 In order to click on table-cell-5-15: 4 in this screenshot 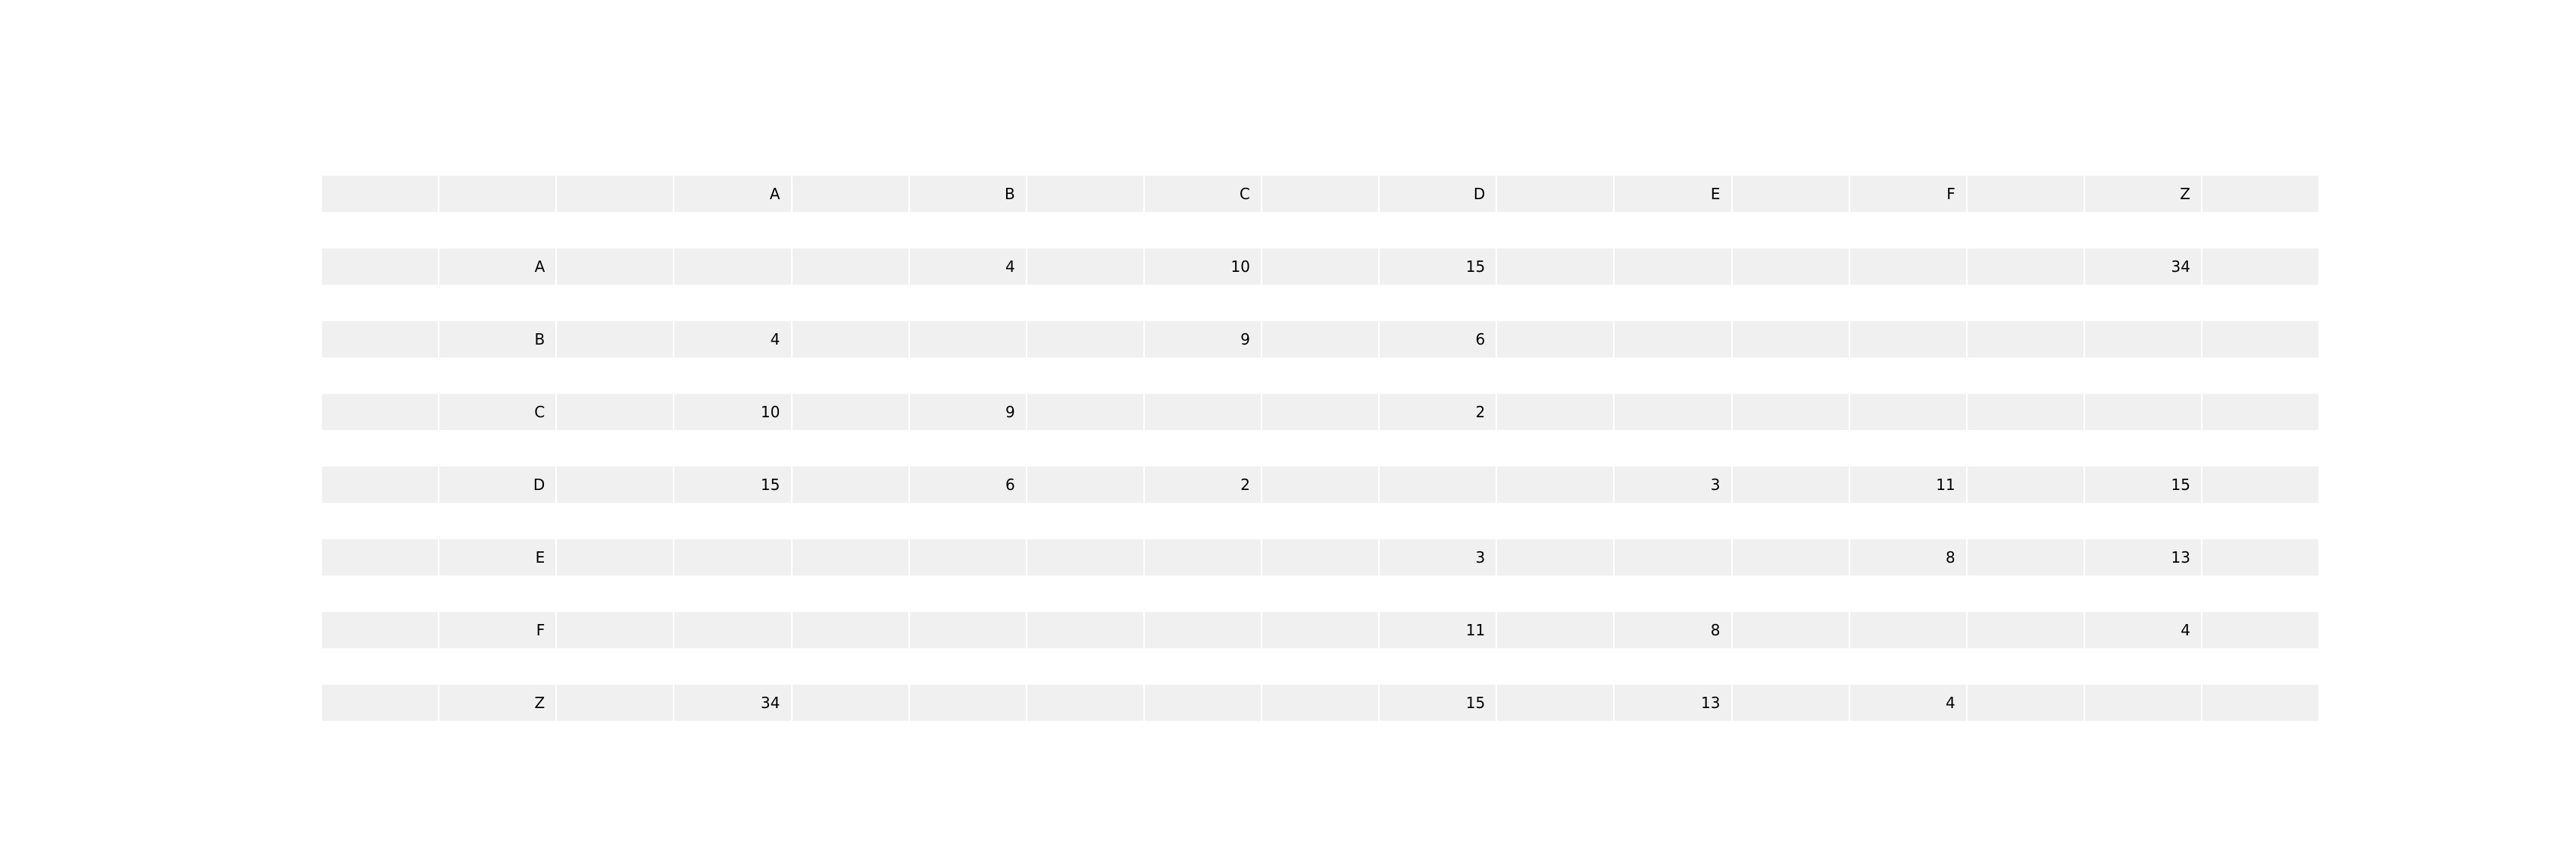, I will do `click(2143, 630)`.